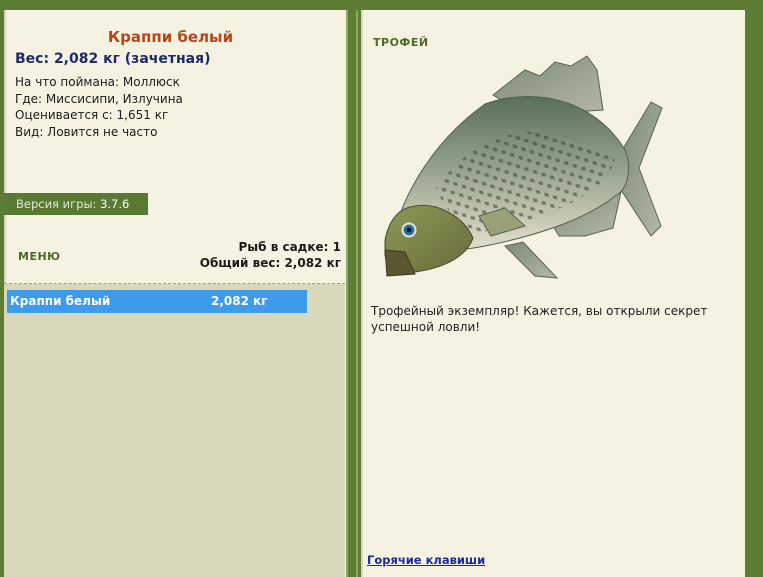 This screenshot has width=763, height=577. Describe the element at coordinates (239, 301) in the screenshot. I see `list-item-weight: 2,082 кг` at that location.